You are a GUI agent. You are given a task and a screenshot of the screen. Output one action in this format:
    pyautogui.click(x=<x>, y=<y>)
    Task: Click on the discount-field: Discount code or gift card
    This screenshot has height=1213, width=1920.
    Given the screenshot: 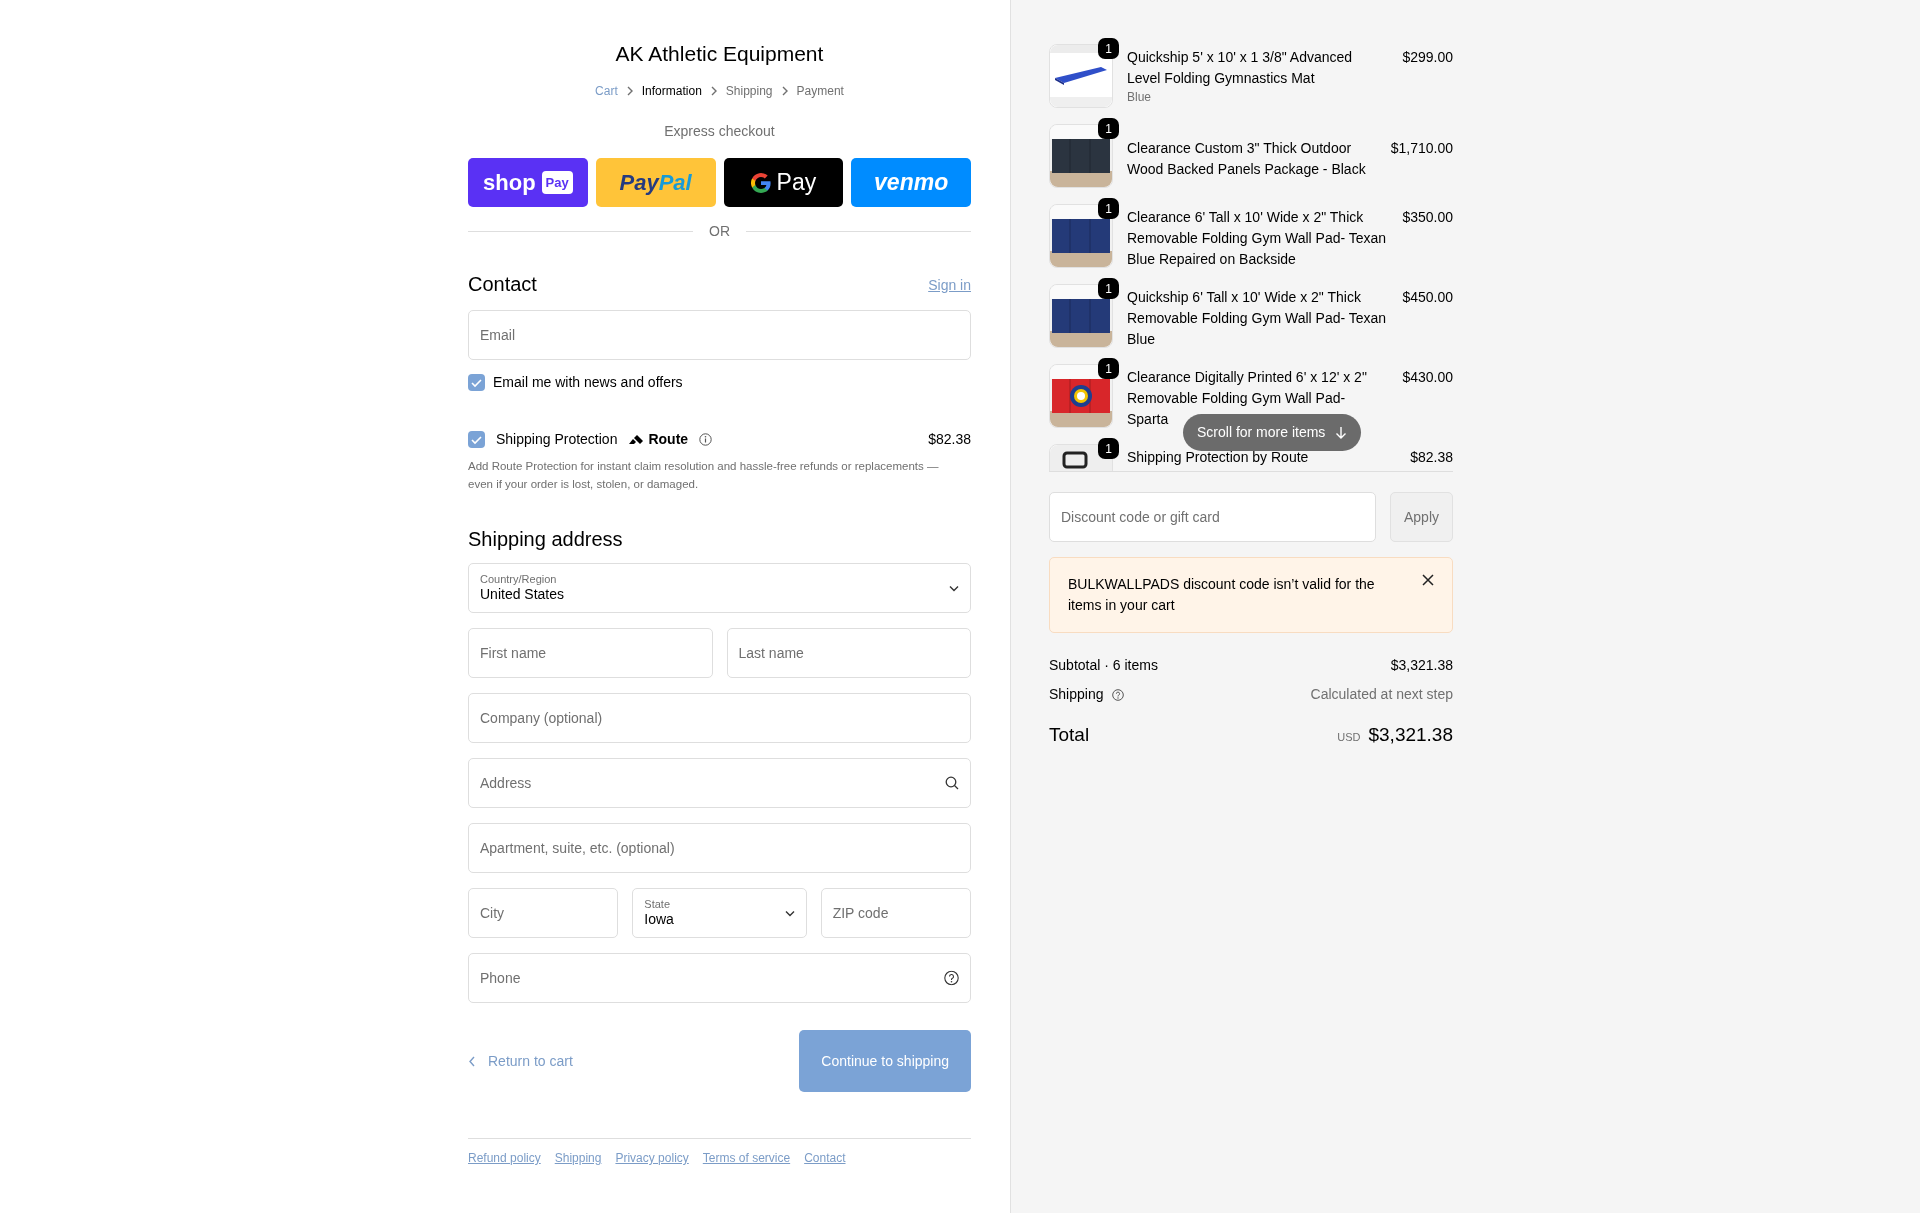 What is the action you would take?
    pyautogui.click(x=1212, y=517)
    